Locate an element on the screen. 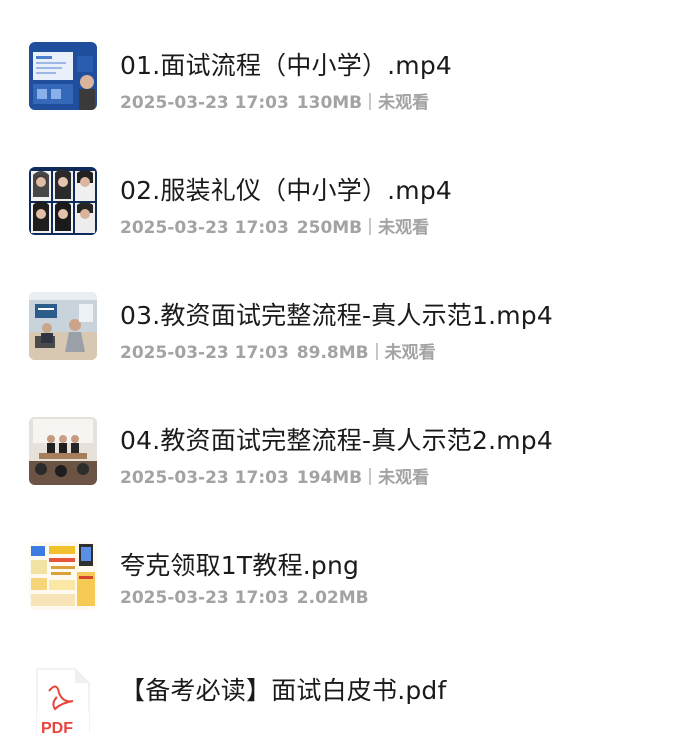  video-thumbnail-portraits-icon is located at coordinates (63, 201).